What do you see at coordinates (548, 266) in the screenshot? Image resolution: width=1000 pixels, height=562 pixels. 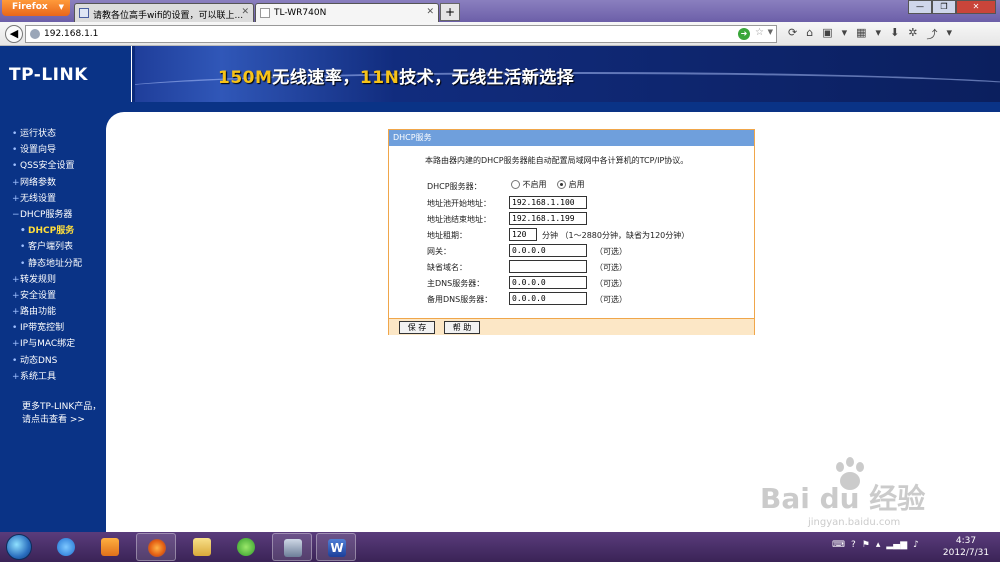 I see `domain-input` at bounding box center [548, 266].